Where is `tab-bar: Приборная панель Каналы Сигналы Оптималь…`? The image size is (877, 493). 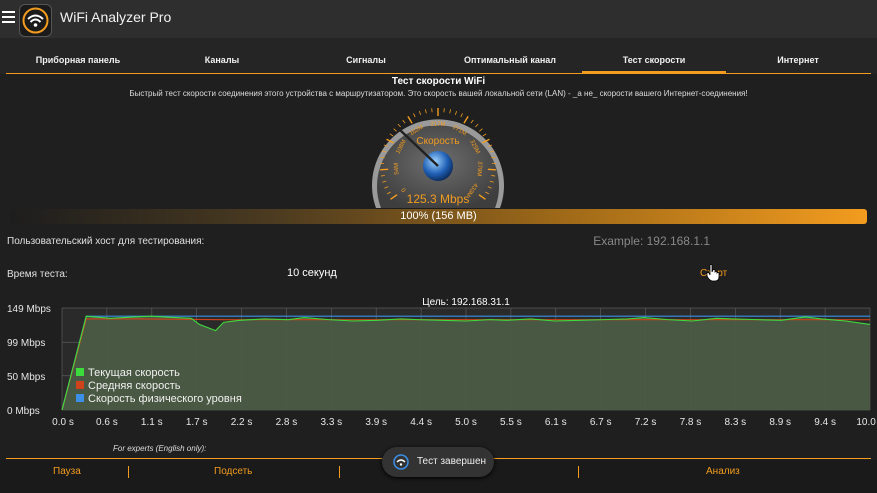
tab-bar: Приборная панель Каналы Сигналы Оптималь… is located at coordinates (438, 56).